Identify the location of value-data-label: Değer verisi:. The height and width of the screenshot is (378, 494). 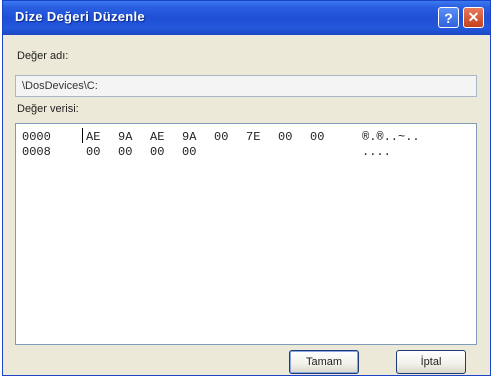
(48, 109).